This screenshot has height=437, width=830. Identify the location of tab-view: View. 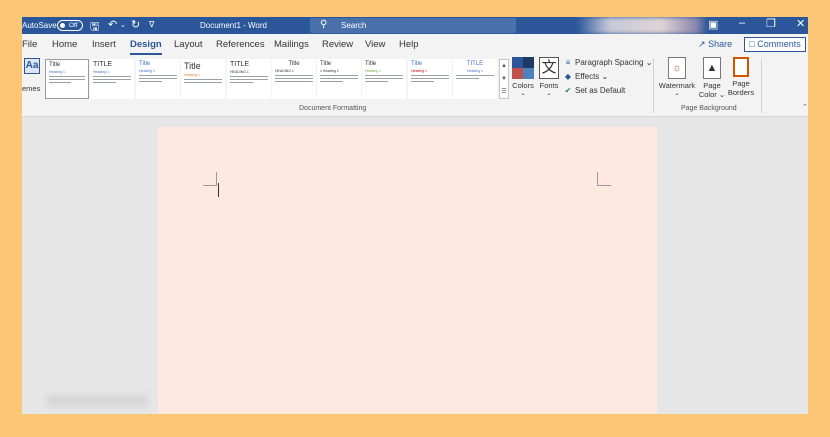
(375, 44).